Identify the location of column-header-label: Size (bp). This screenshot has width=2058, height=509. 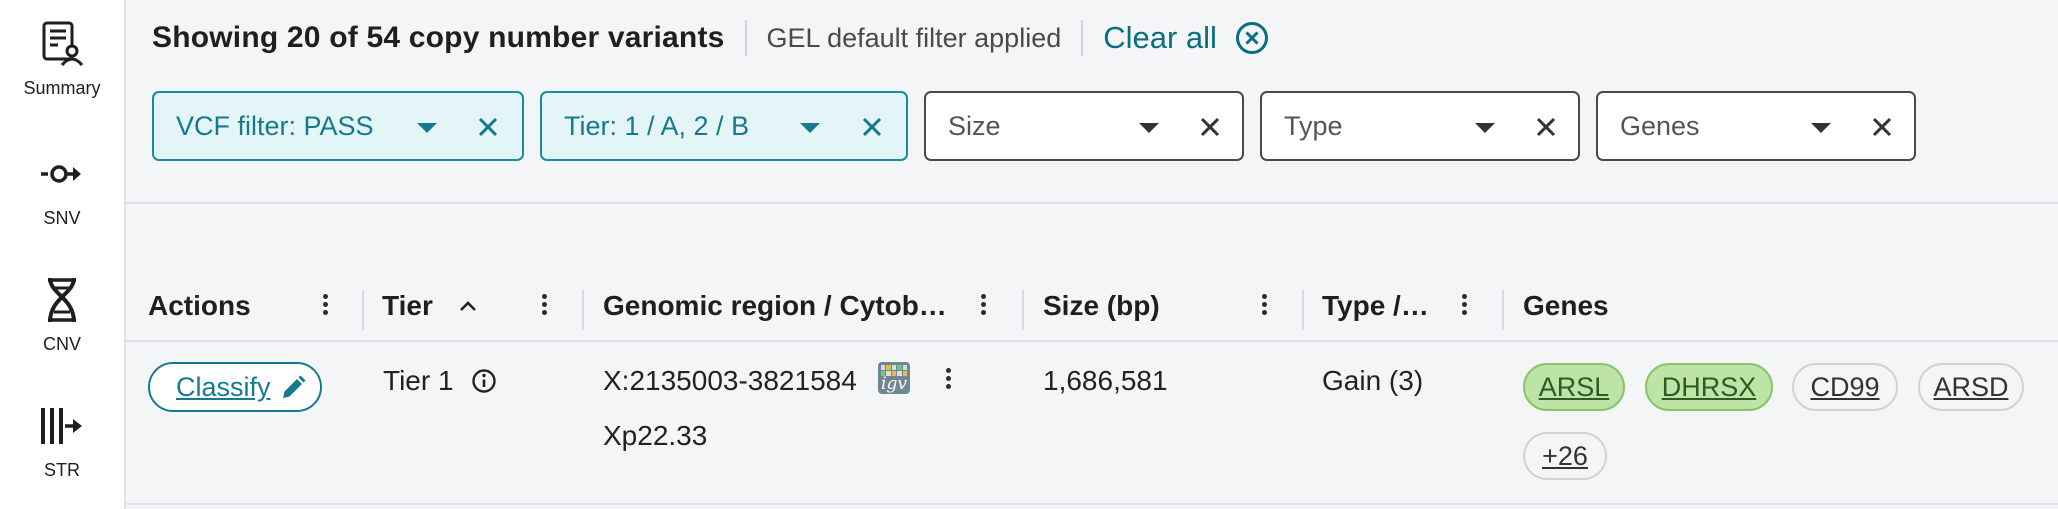
(1101, 305).